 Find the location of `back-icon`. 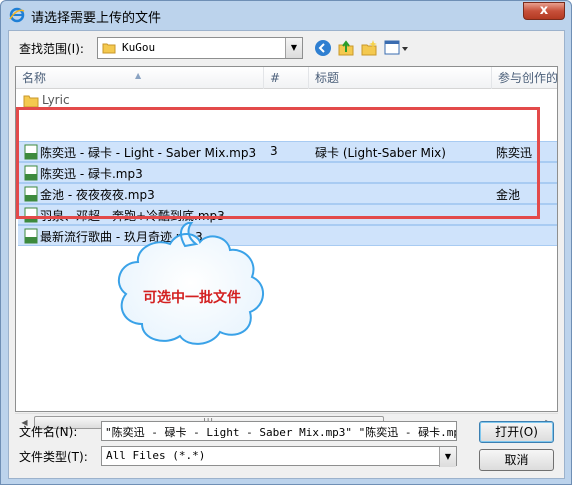

back-icon is located at coordinates (323, 48).